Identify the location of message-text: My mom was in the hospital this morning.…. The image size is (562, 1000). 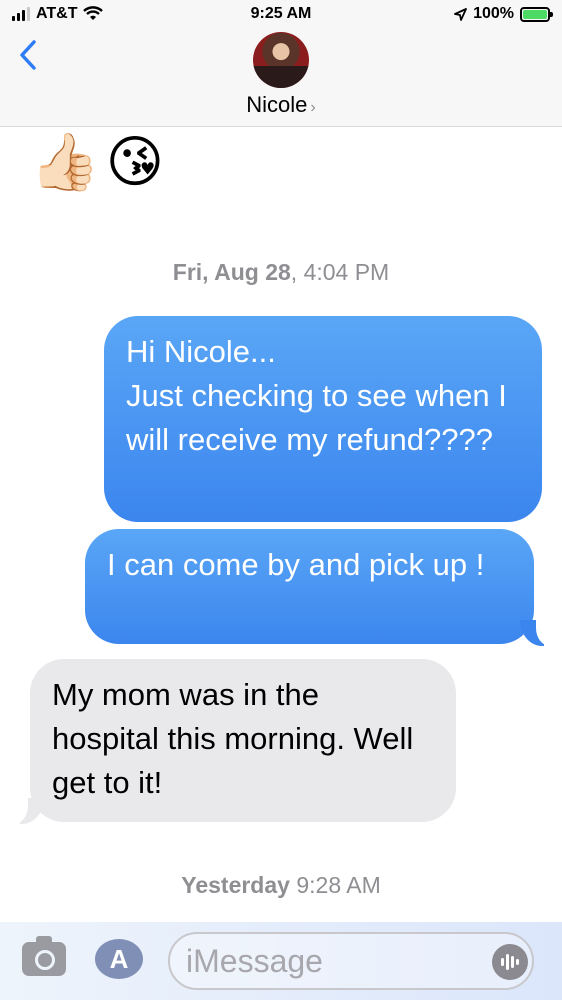
(233, 738).